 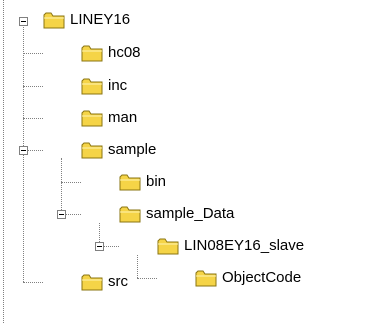 What do you see at coordinates (190, 214) in the screenshot?
I see `tree-node-label: sample_Data` at bounding box center [190, 214].